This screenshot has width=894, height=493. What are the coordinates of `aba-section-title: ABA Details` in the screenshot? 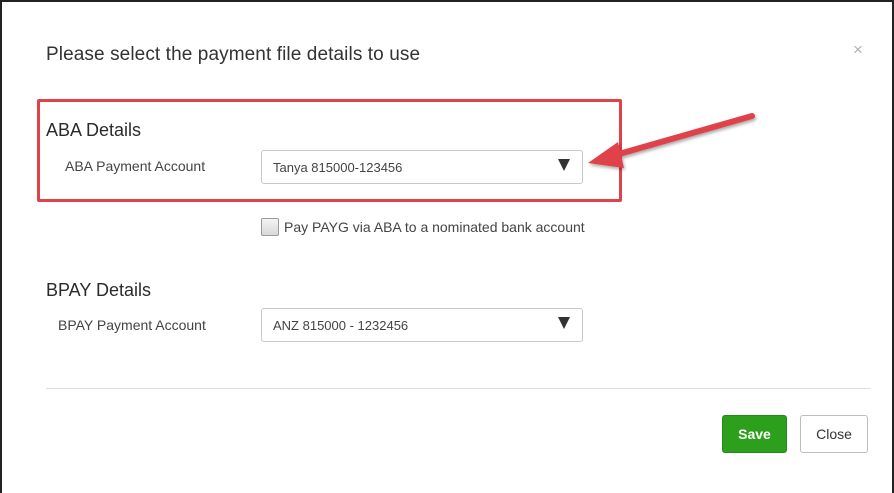 It's located at (94, 130).